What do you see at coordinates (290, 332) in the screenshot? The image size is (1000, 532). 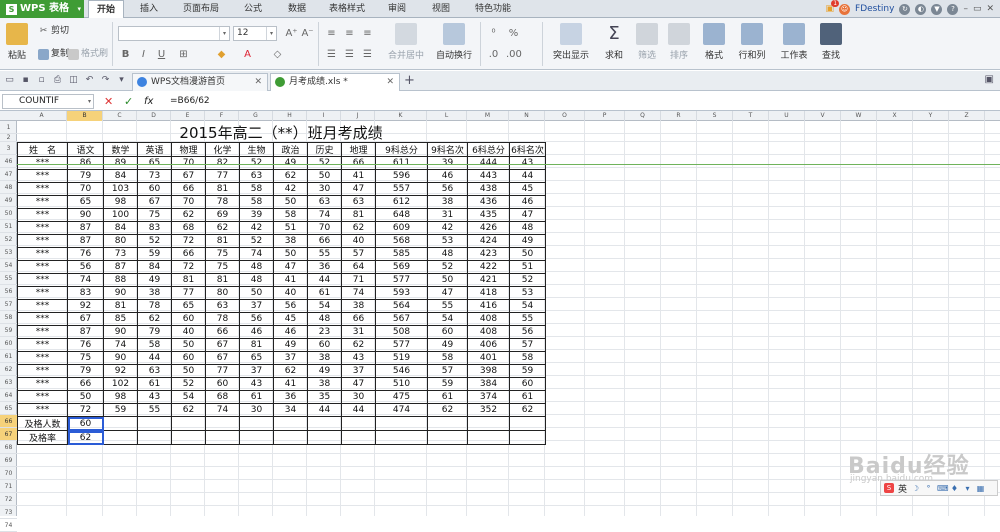 I see `table-cell: 46` at bounding box center [290, 332].